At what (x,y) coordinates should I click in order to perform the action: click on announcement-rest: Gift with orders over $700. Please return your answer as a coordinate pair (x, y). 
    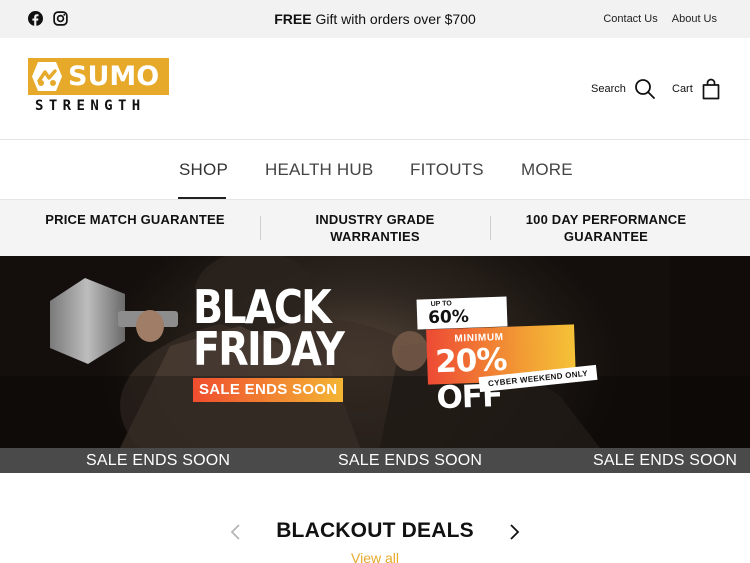
    Looking at the image, I should click on (393, 19).